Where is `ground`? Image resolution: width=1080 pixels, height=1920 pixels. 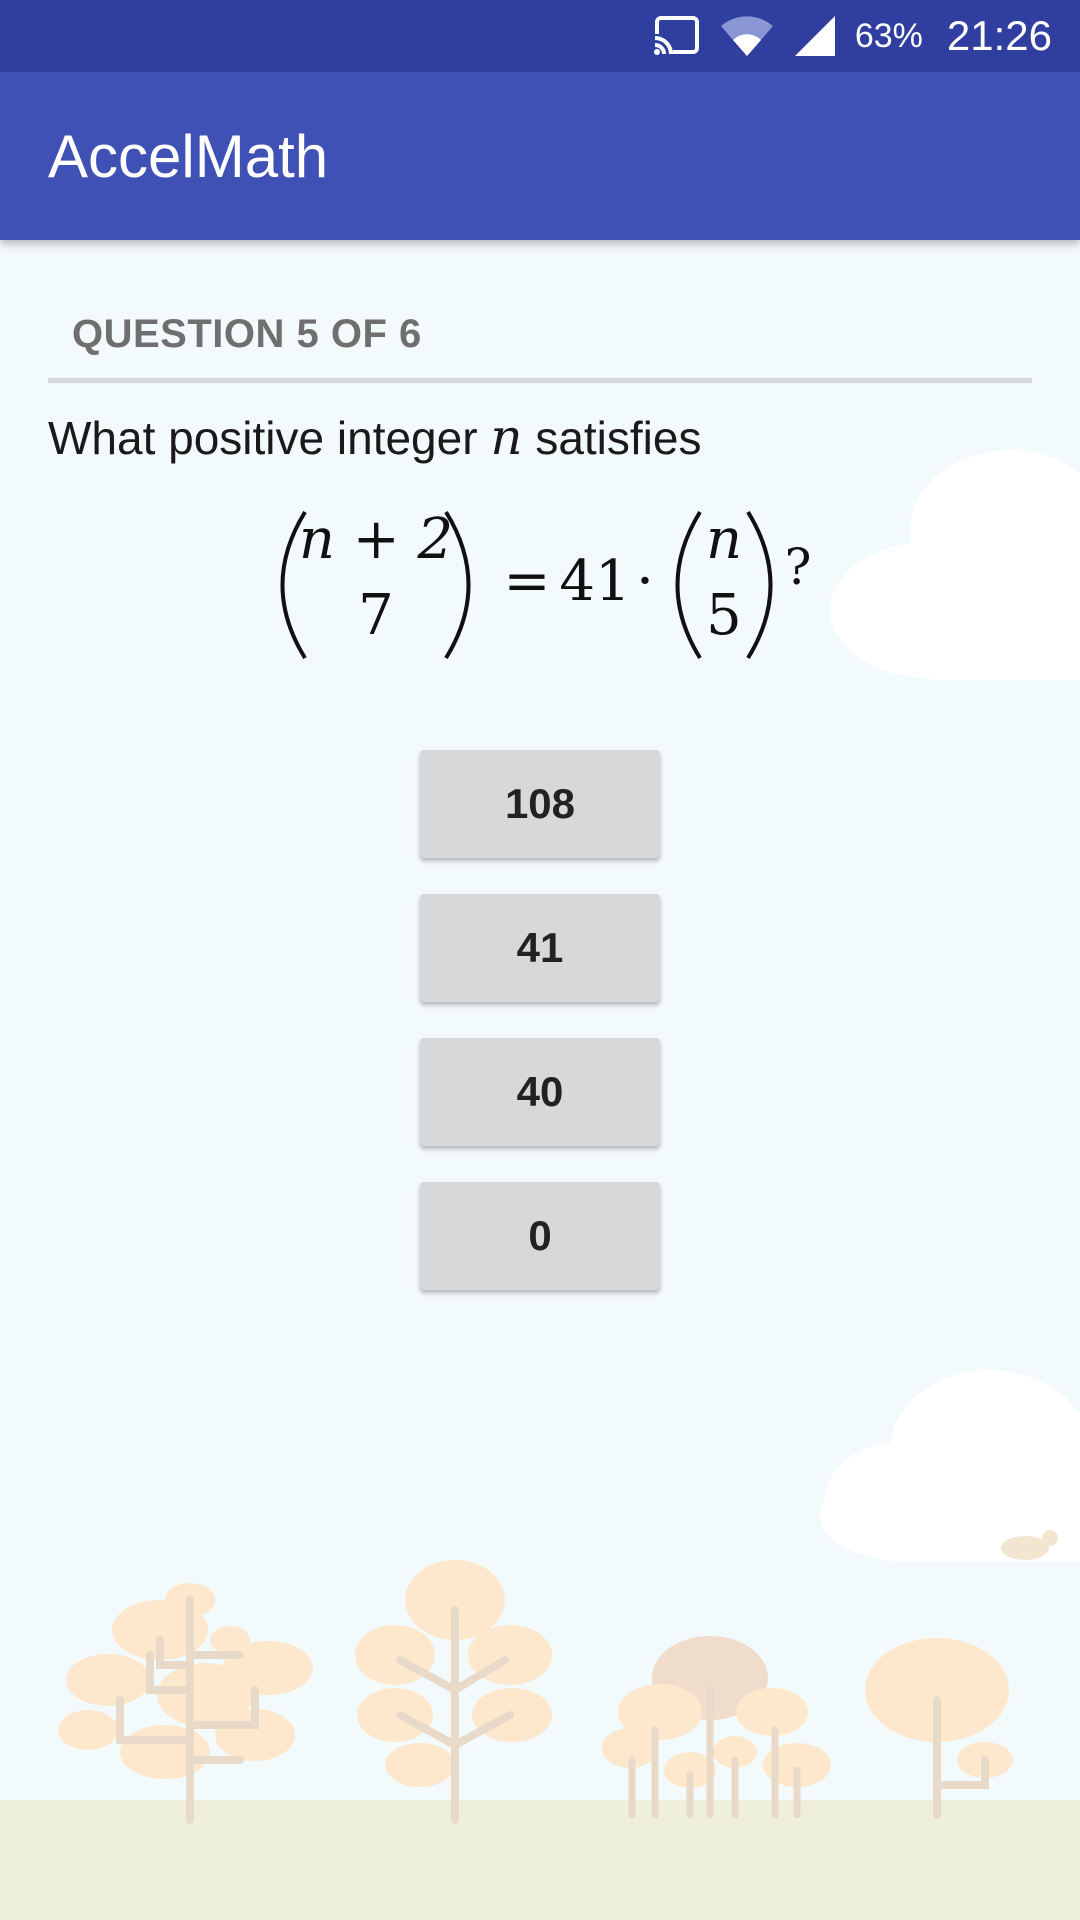 ground is located at coordinates (540, 1860).